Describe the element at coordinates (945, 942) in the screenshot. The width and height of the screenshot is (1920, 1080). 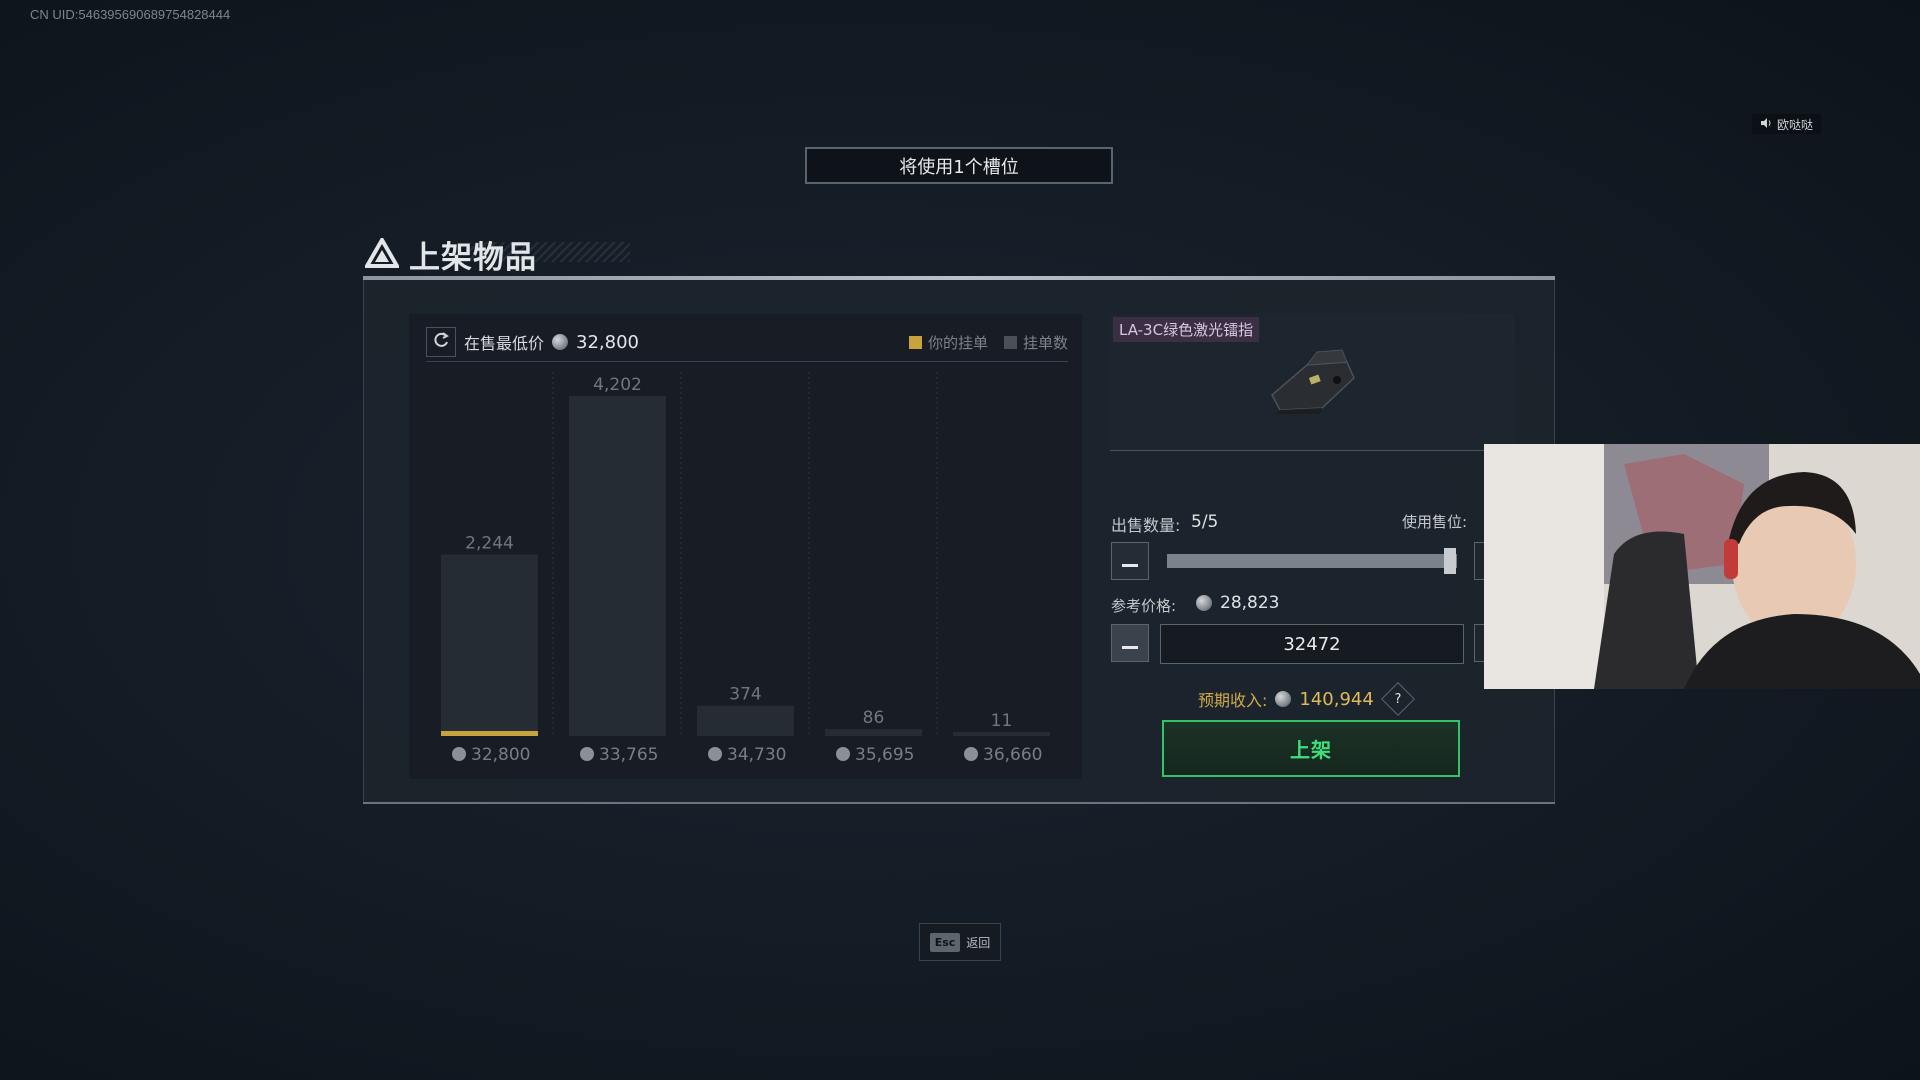
I see `esc-key-icon: Esc` at that location.